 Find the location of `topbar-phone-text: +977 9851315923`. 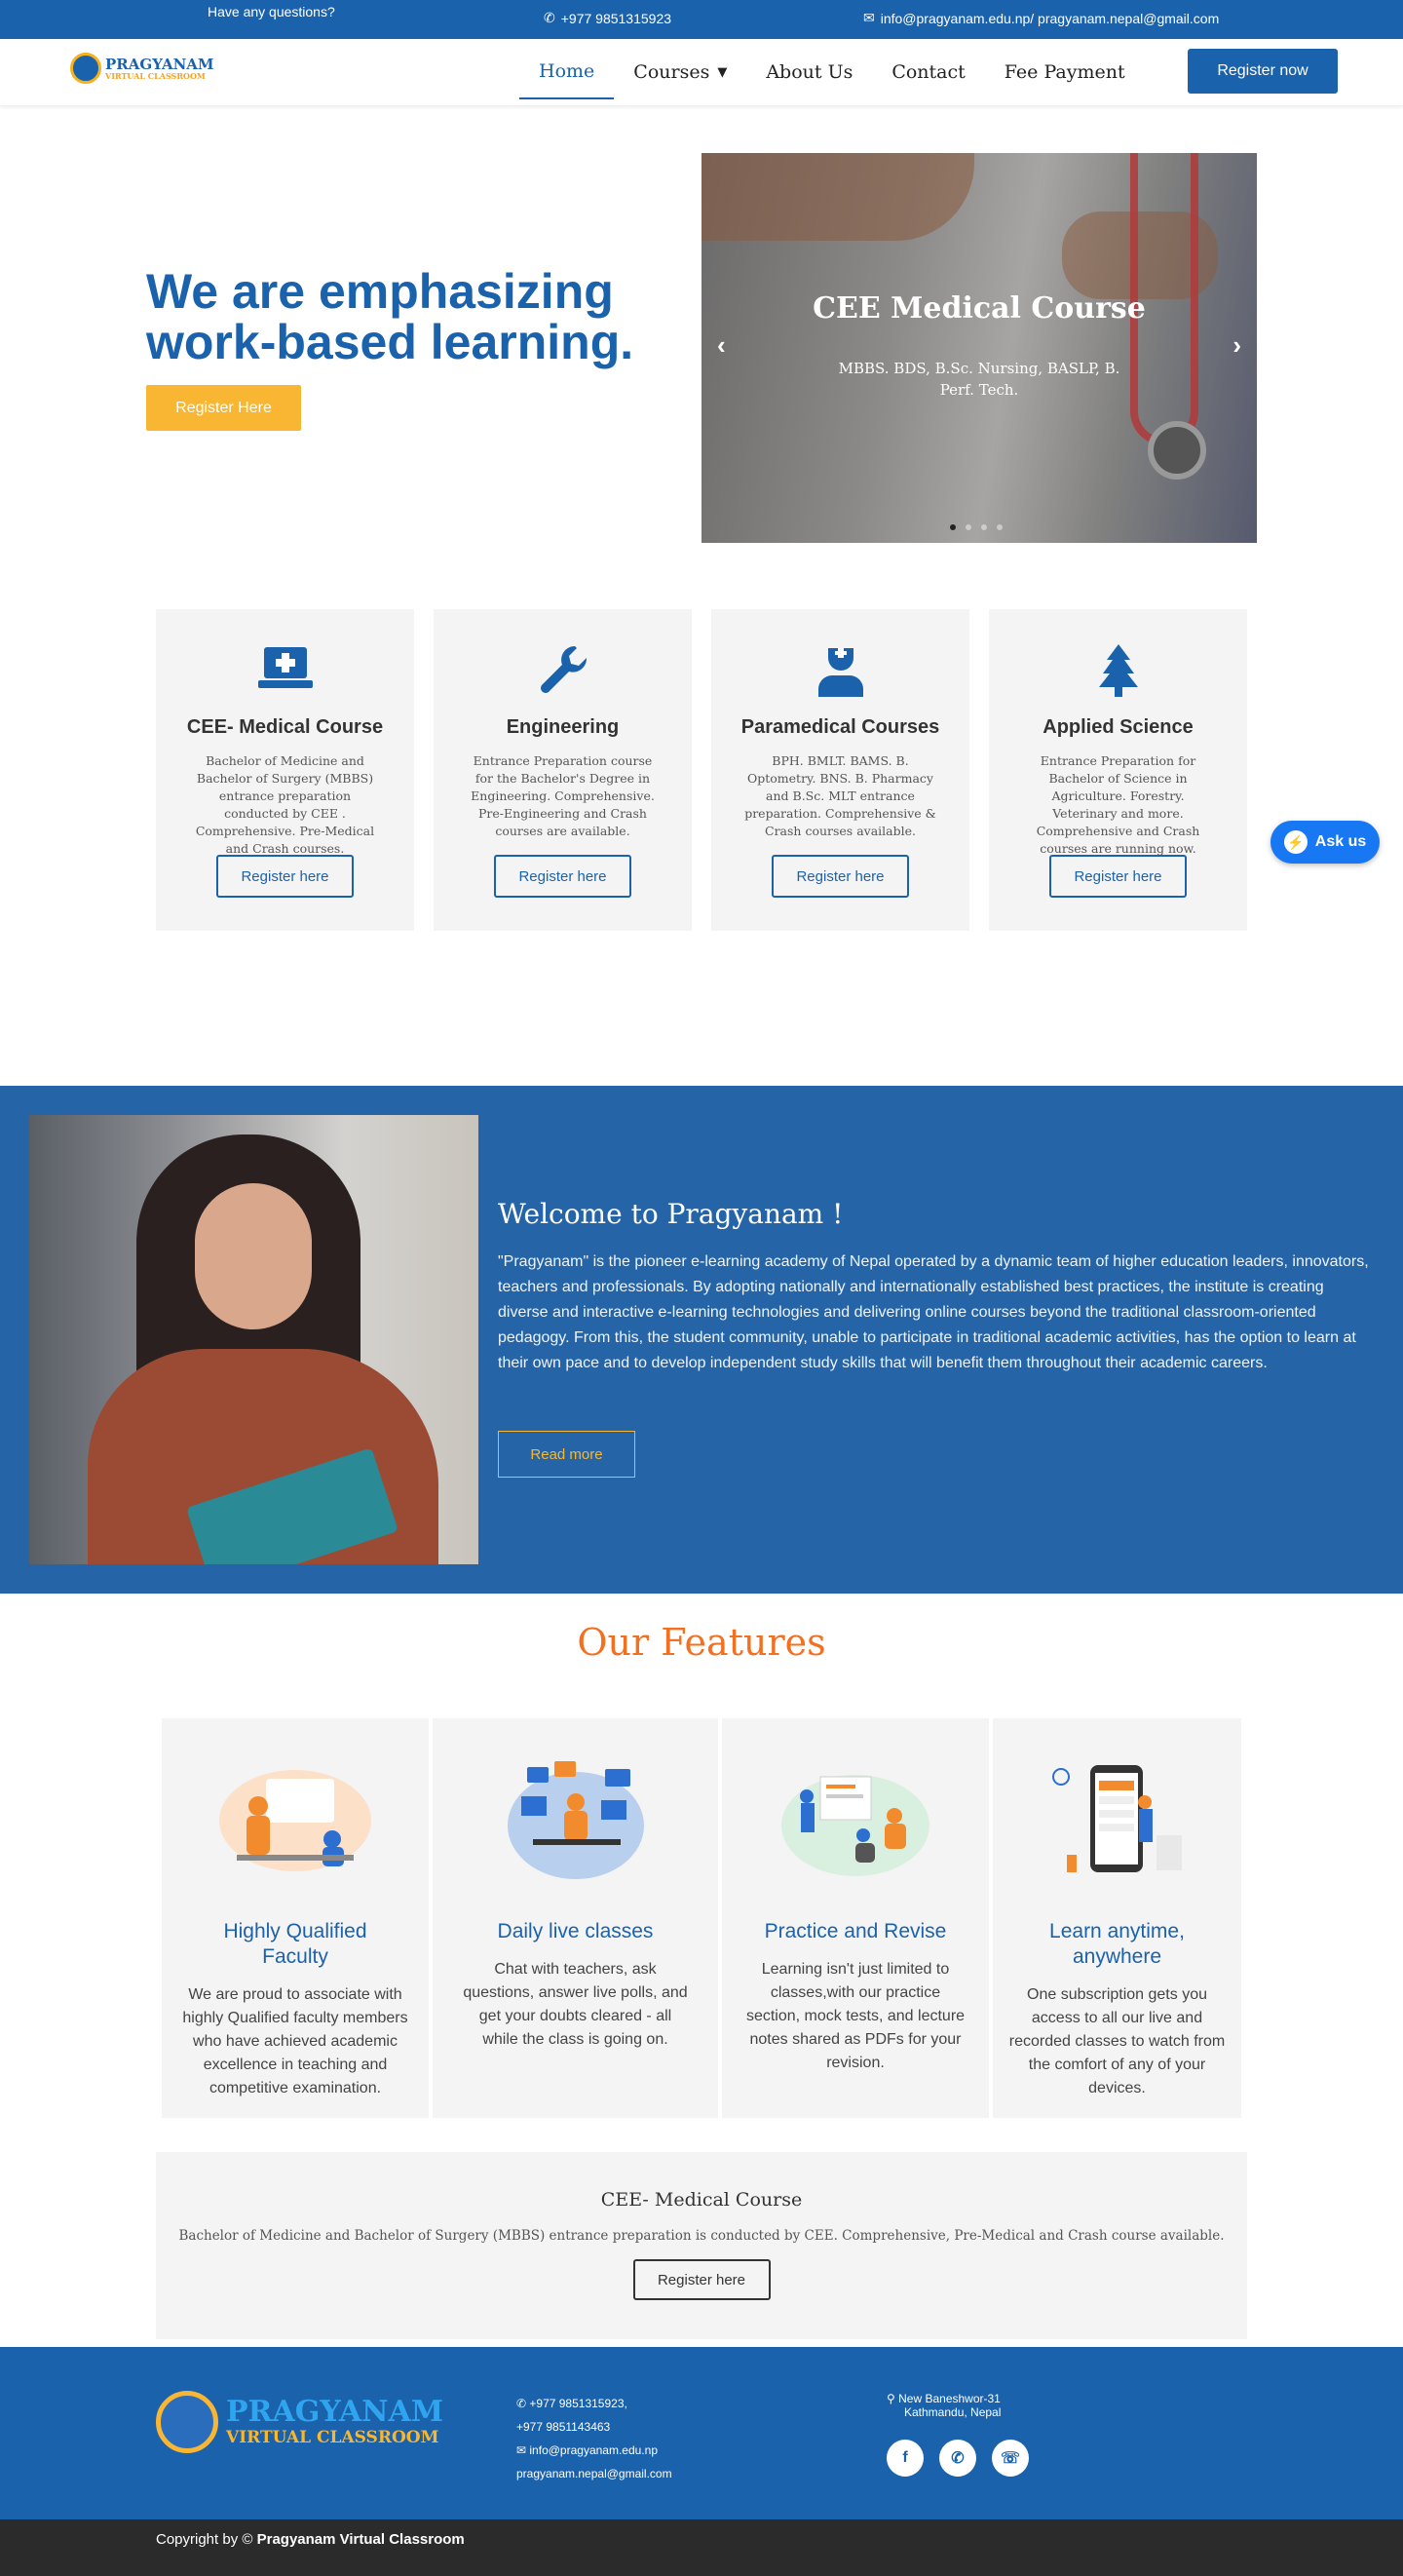

topbar-phone-text: +977 9851315923 is located at coordinates (616, 18).